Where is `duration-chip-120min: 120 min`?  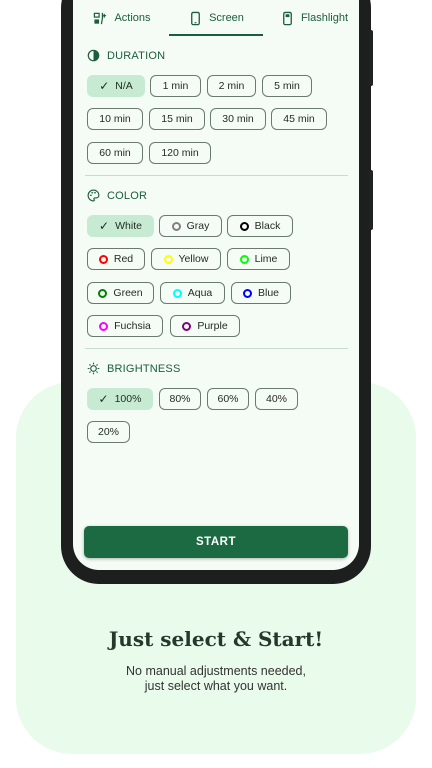 duration-chip-120min: 120 min is located at coordinates (180, 153).